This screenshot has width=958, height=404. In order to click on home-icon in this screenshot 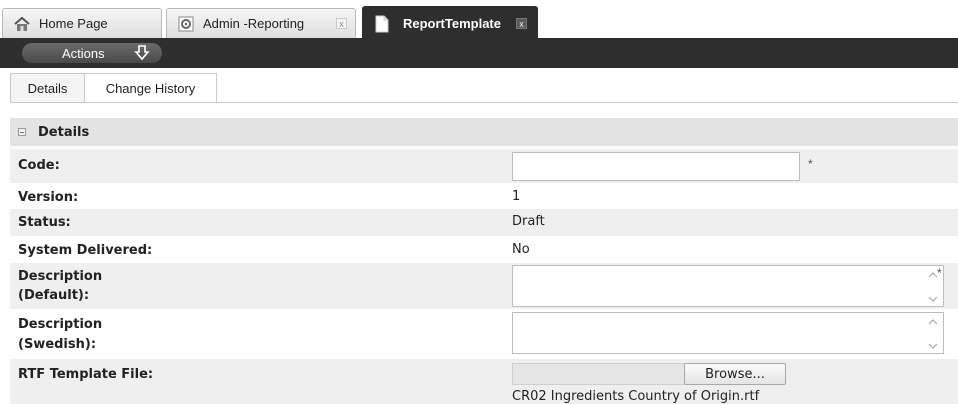, I will do `click(22, 24)`.